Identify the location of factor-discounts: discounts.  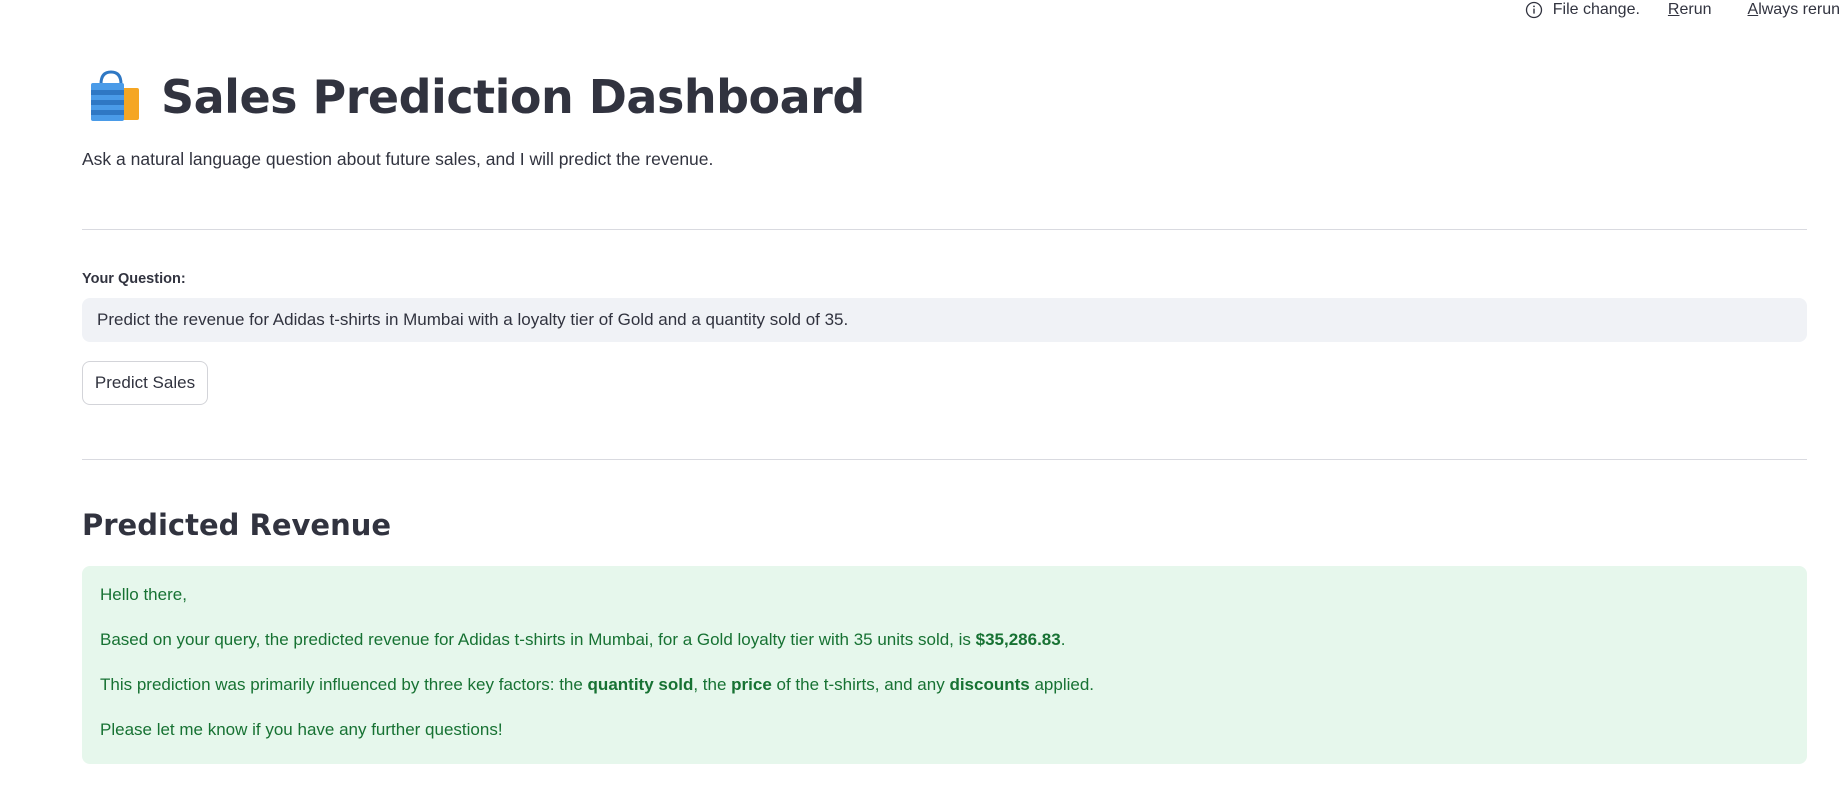
(989, 684).